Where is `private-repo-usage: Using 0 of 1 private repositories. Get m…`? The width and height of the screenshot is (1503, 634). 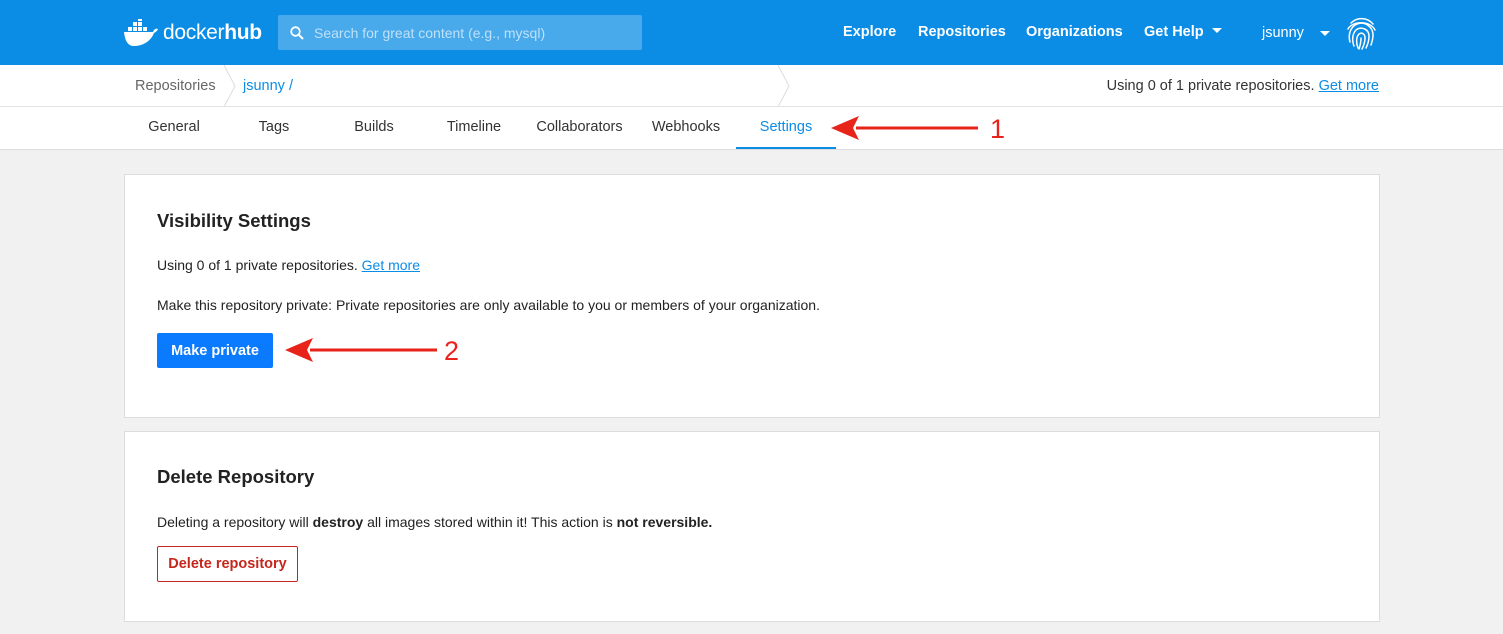 private-repo-usage: Using 0 of 1 private repositories. Get m… is located at coordinates (1242, 86).